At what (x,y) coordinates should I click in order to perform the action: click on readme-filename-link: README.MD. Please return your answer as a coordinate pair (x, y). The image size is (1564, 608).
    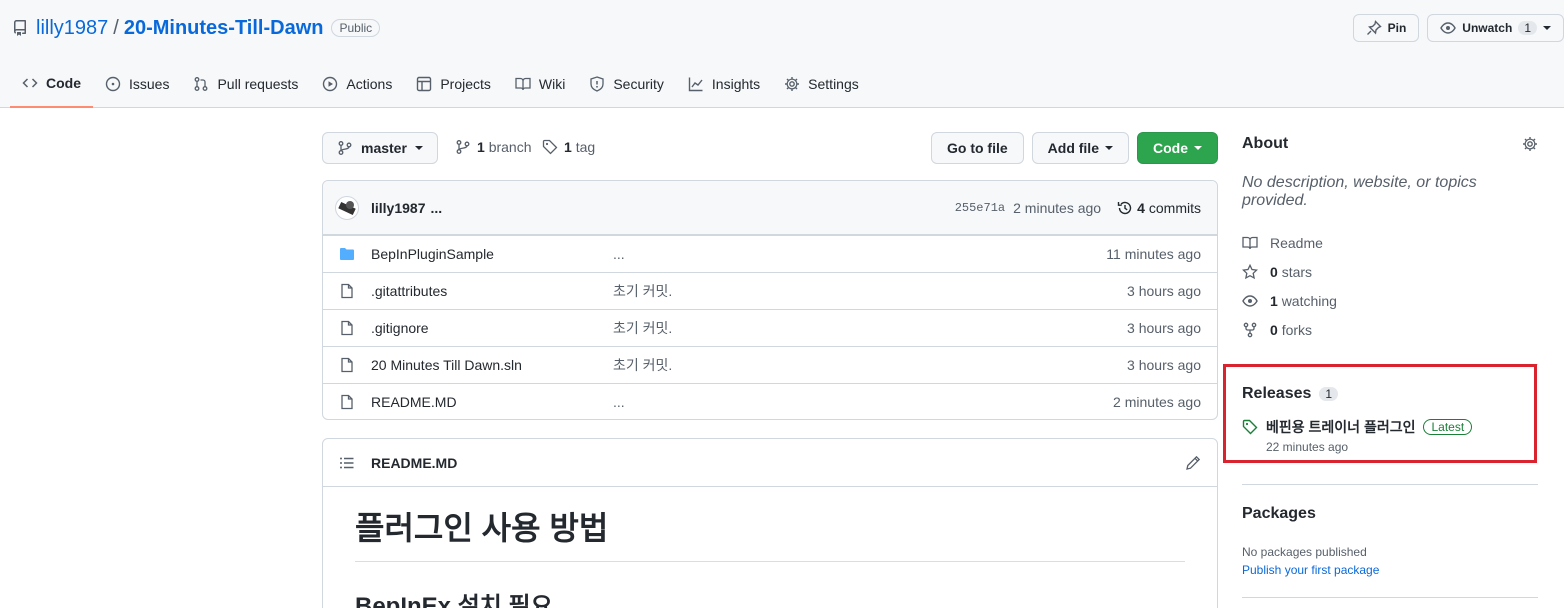
    Looking at the image, I should click on (414, 463).